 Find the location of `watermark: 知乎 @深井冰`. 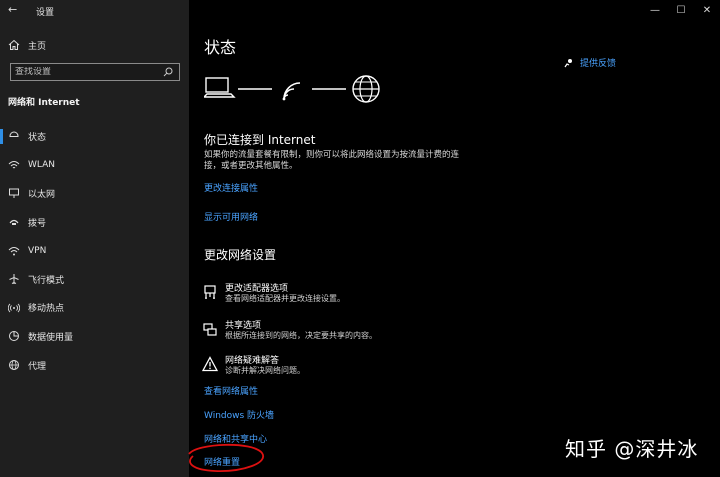

watermark: 知乎 @深井冰 is located at coordinates (632, 449).